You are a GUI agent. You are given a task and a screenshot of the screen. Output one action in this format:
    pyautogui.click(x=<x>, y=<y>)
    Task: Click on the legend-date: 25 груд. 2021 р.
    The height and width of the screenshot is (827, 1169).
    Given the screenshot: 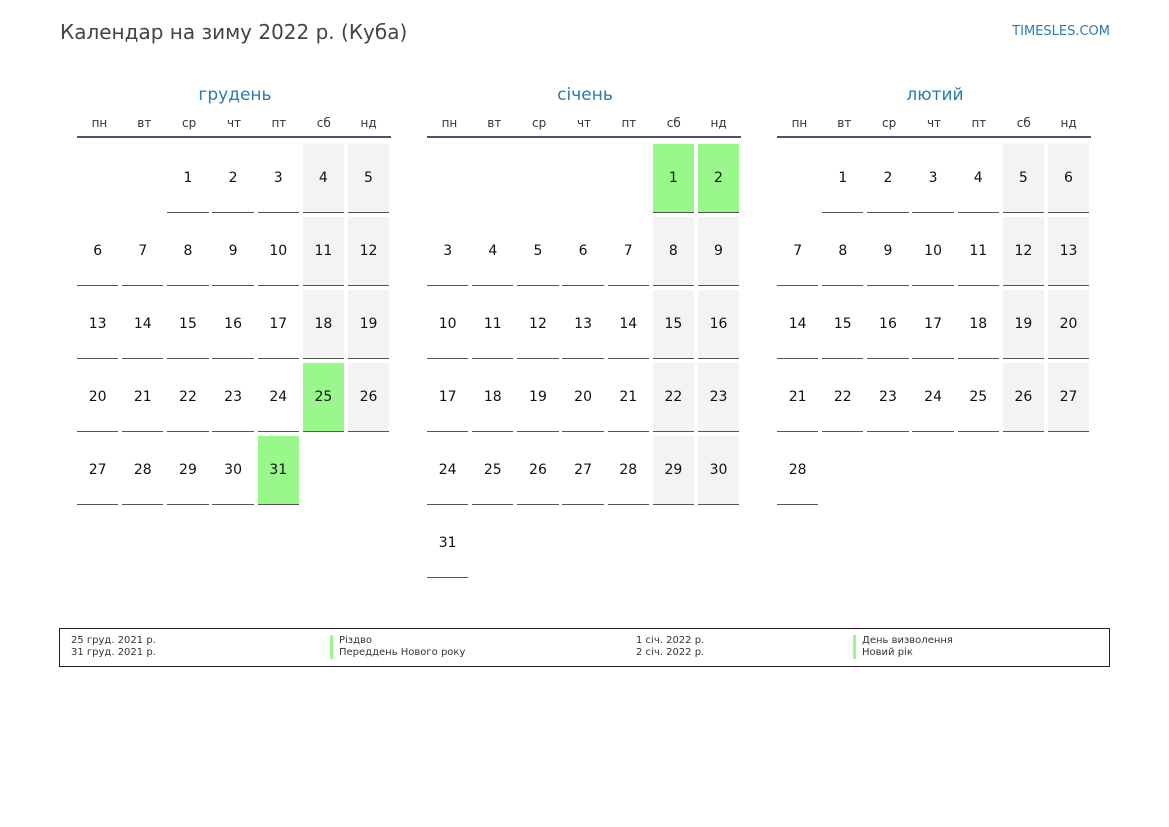 What is the action you would take?
    pyautogui.click(x=113, y=640)
    